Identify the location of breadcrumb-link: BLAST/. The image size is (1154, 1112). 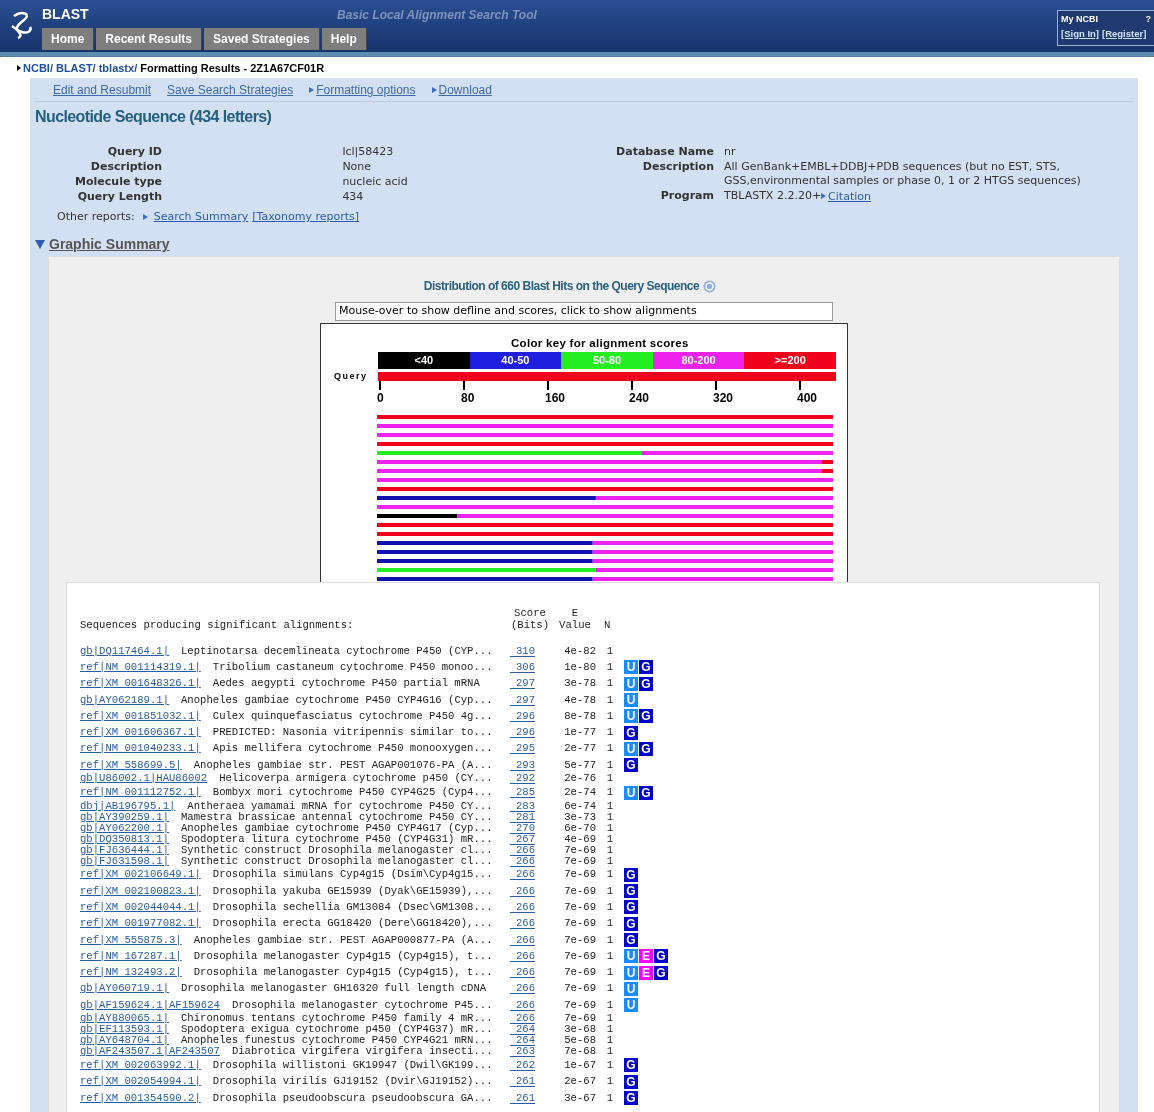
(75, 68).